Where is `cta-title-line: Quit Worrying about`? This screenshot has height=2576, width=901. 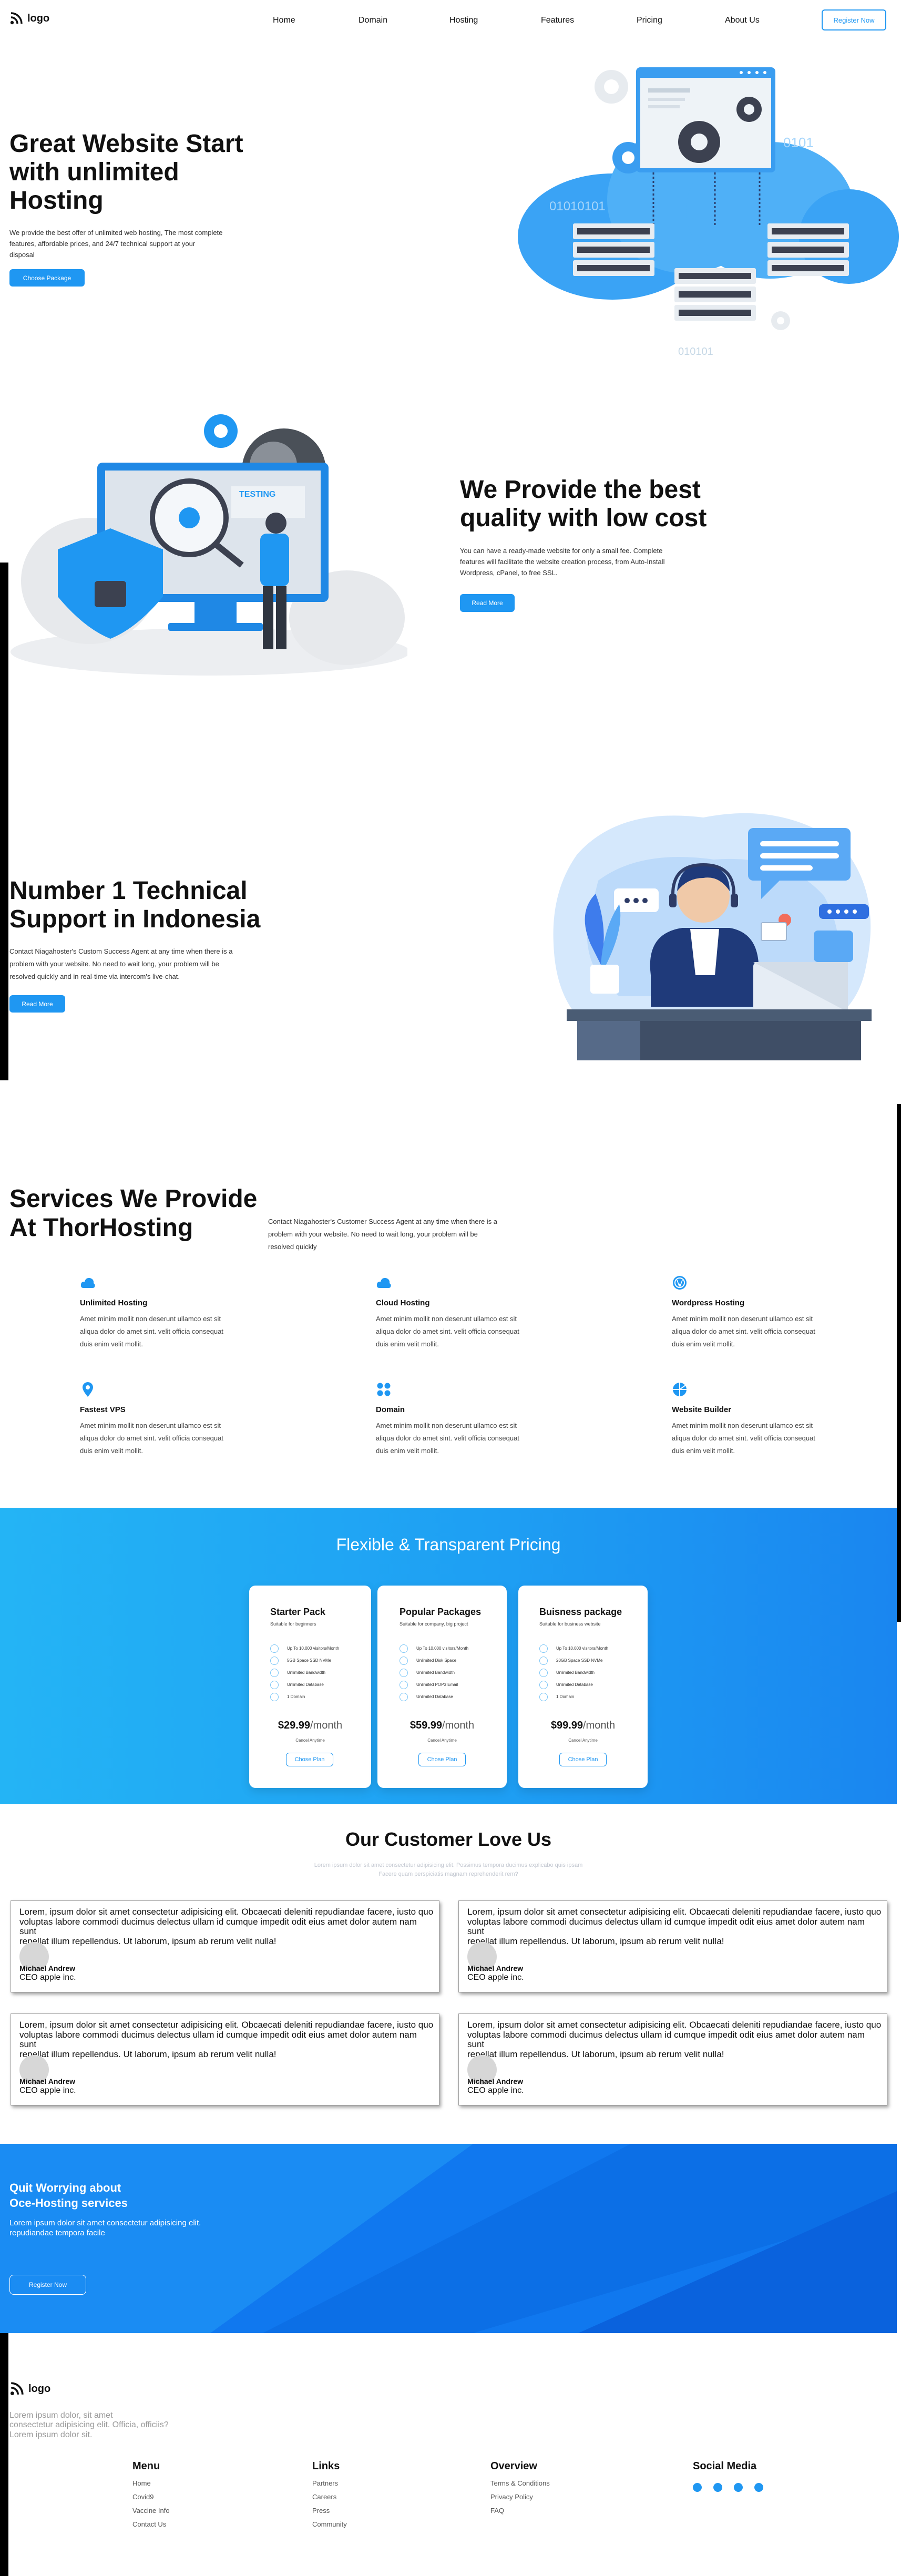 cta-title-line: Quit Worrying about is located at coordinates (65, 2187).